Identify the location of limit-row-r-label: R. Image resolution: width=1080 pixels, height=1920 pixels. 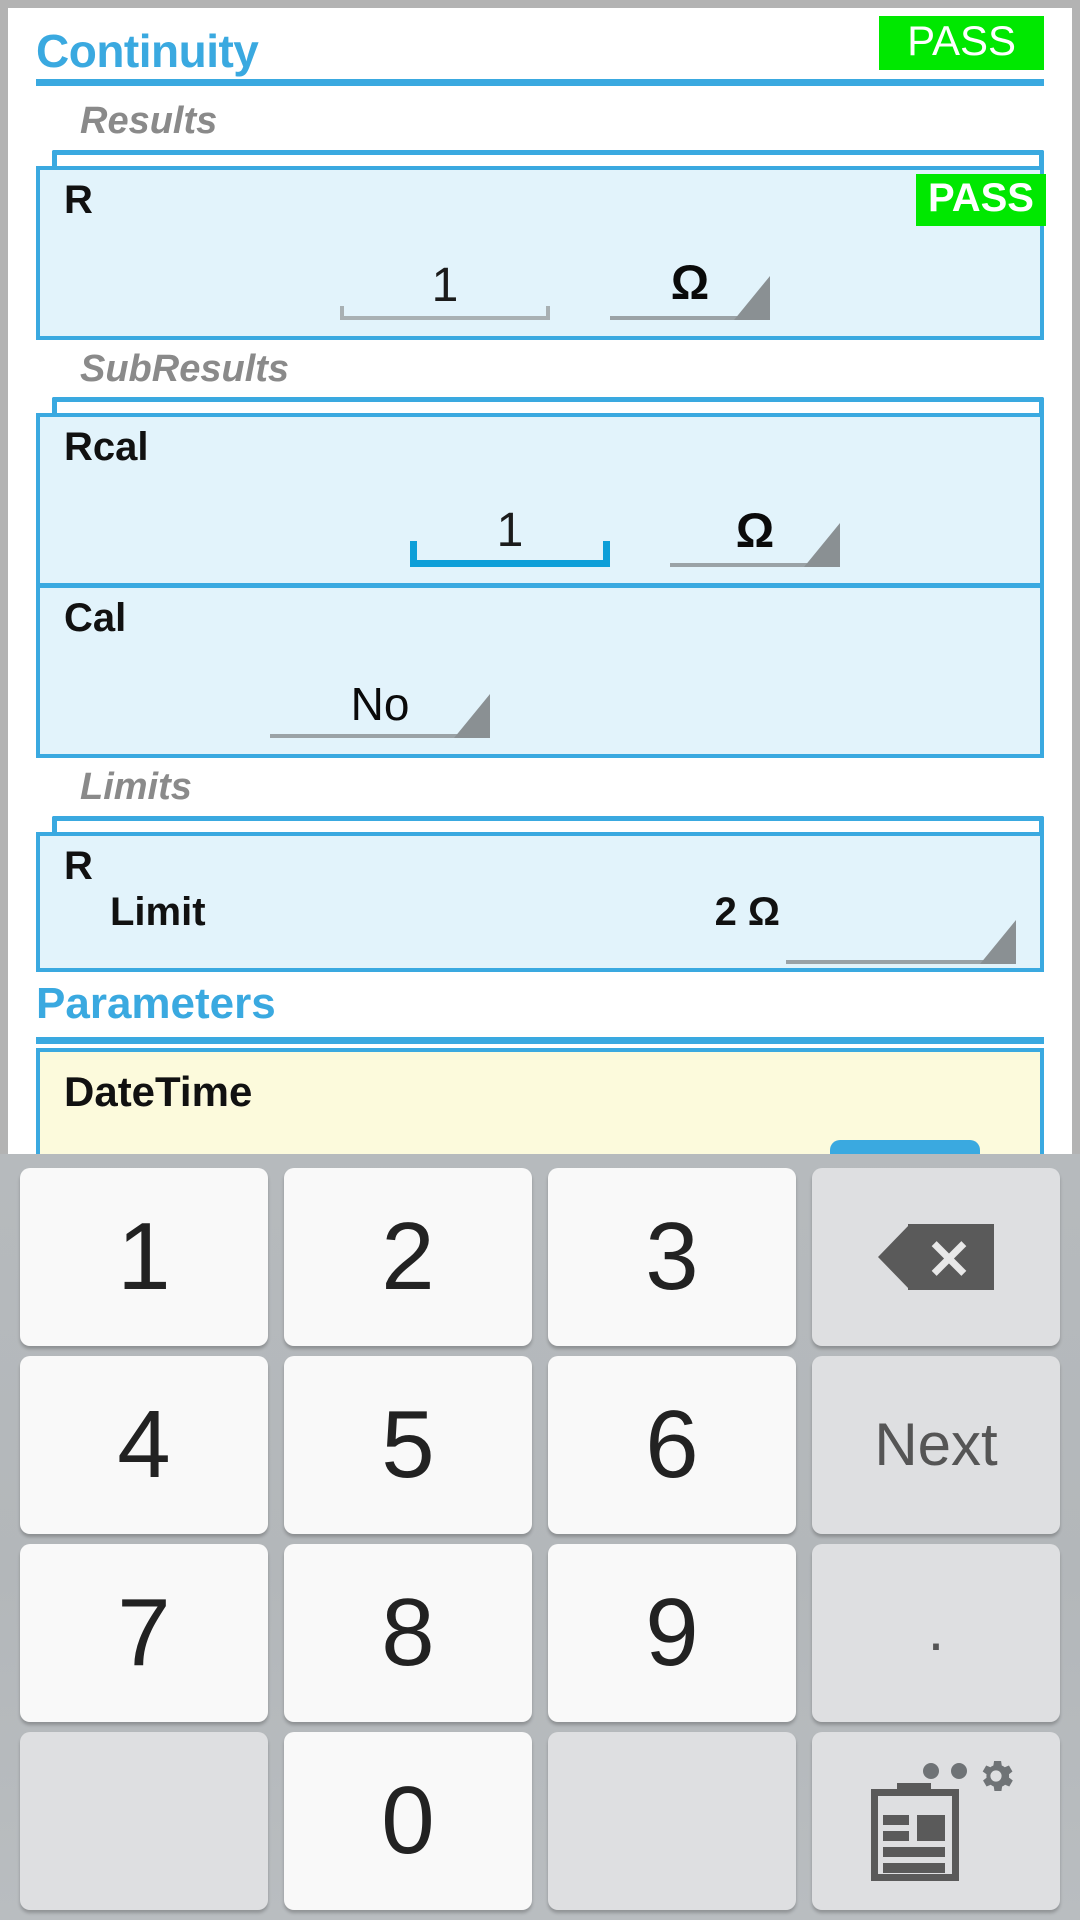
(78, 866).